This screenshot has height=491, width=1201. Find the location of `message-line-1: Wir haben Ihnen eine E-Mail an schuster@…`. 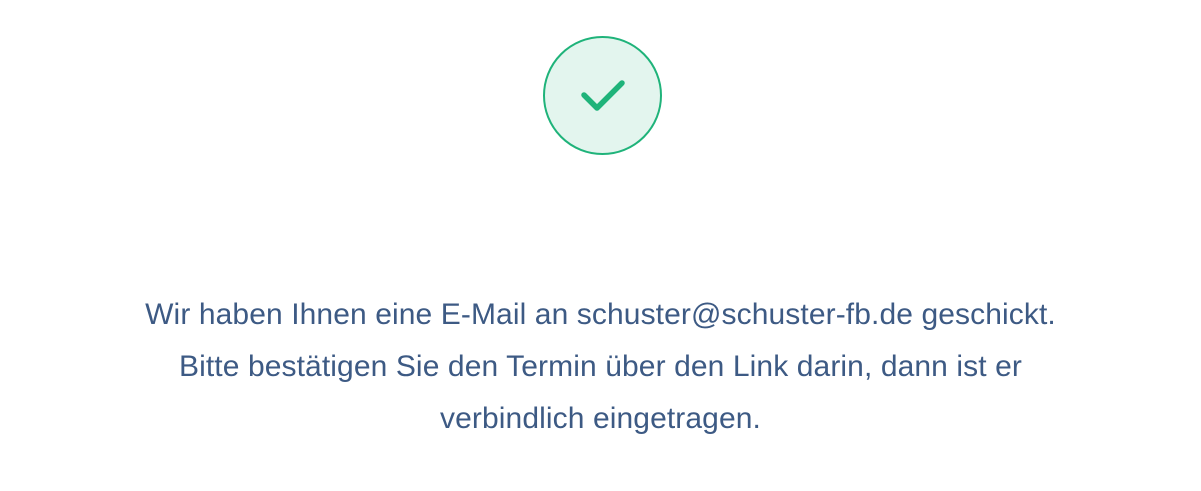

message-line-1: Wir haben Ihnen eine E-Mail an schuster@… is located at coordinates (600, 314).